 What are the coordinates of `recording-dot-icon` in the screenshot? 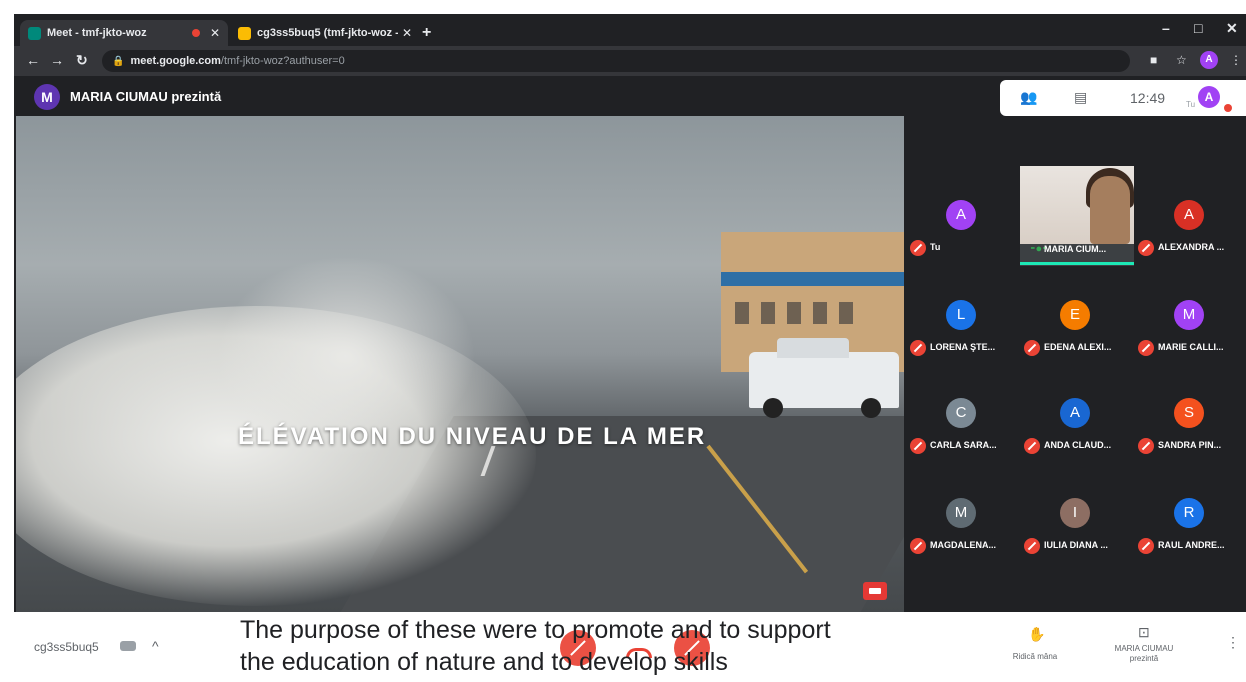 It's located at (195, 33).